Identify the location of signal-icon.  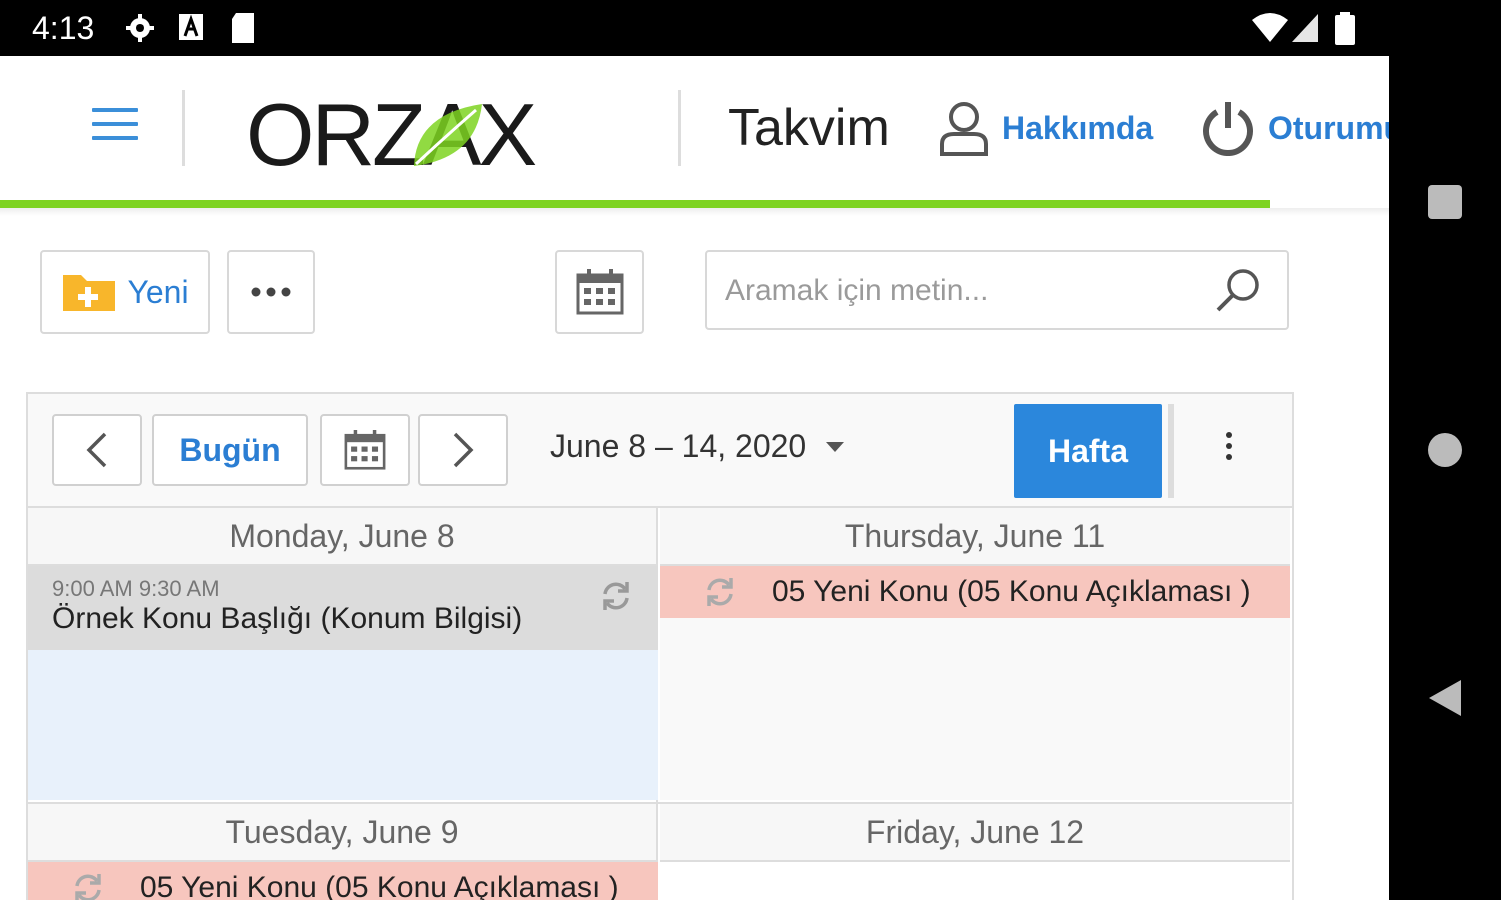
(1305, 28).